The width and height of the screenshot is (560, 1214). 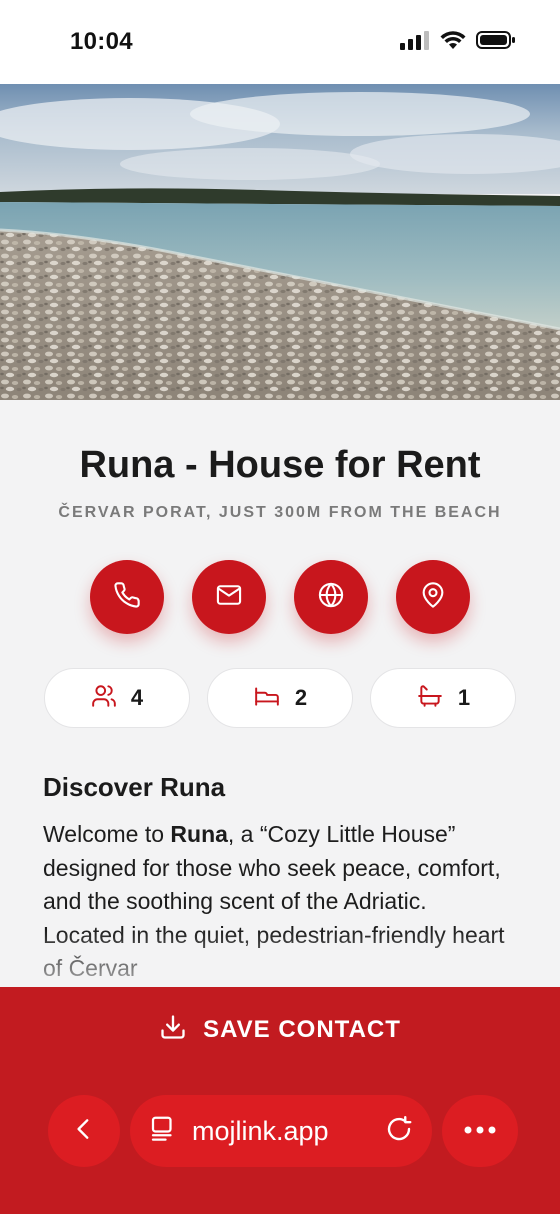 I want to click on download-icon, so click(x=173, y=1029).